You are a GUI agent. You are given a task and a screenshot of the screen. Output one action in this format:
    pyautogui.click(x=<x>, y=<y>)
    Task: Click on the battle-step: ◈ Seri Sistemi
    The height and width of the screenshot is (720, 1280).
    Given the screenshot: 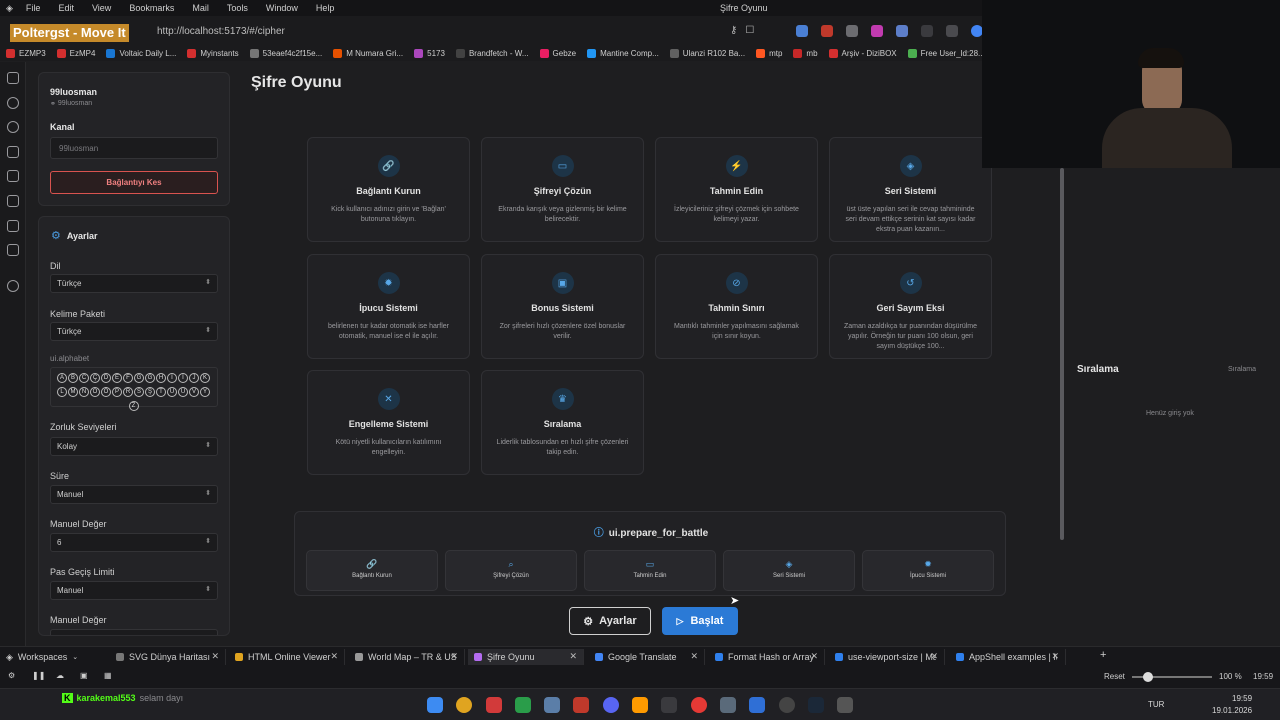 What is the action you would take?
    pyautogui.click(x=789, y=570)
    